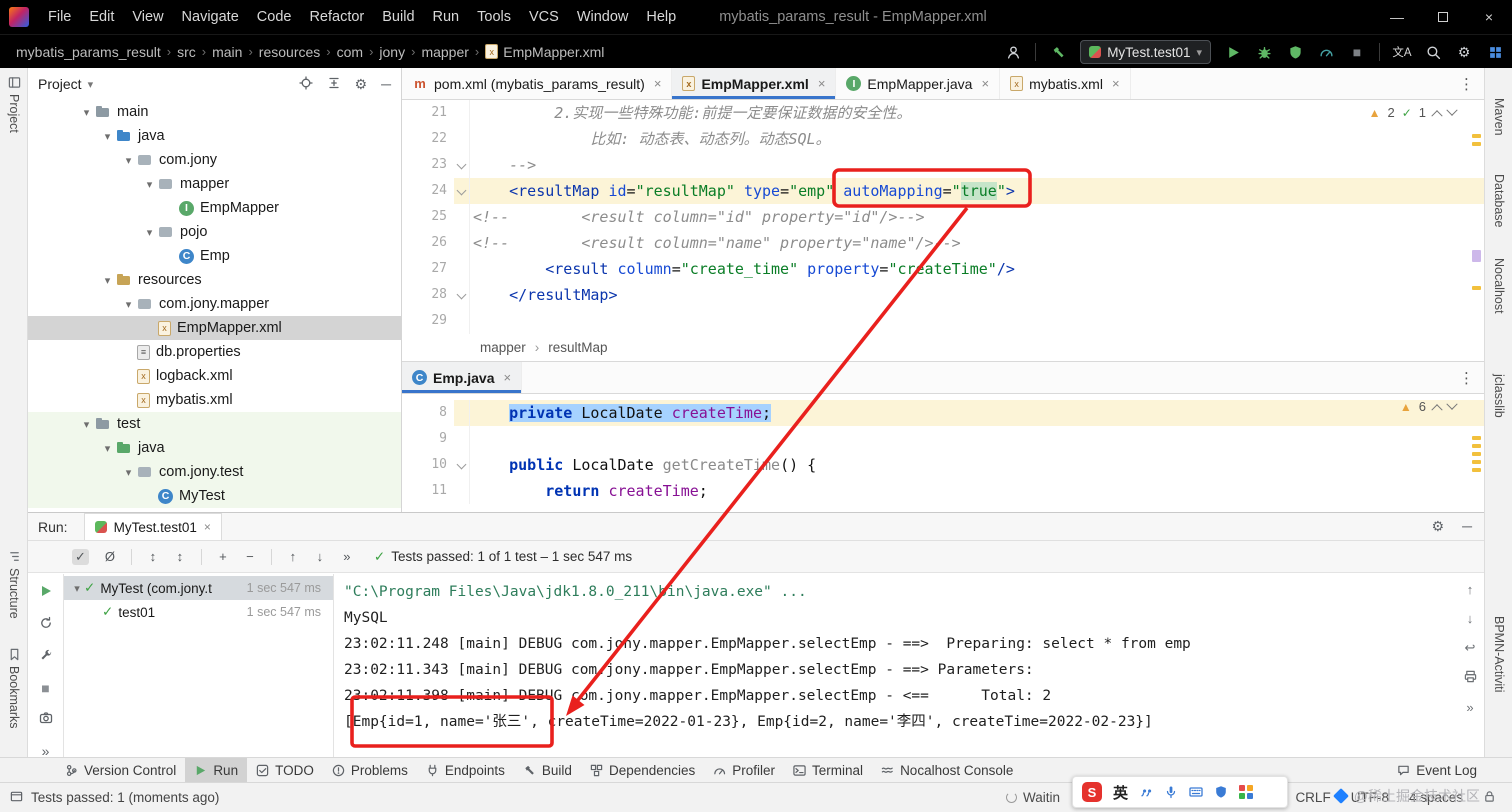  What do you see at coordinates (88, 52) in the screenshot?
I see `breadcrumb-item-mybatis-params-result: mybatis_params_result` at bounding box center [88, 52].